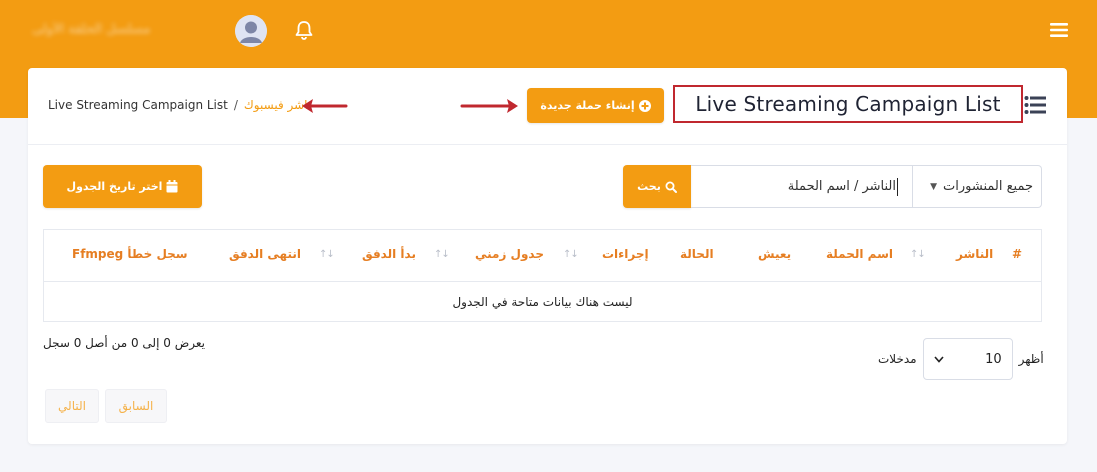  Describe the element at coordinates (389, 254) in the screenshot. I see `column-header-stream-started: بدأ الدفق` at that location.